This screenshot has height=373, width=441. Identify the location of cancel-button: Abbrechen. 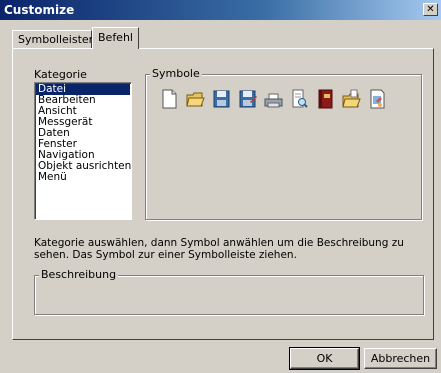
(400, 358).